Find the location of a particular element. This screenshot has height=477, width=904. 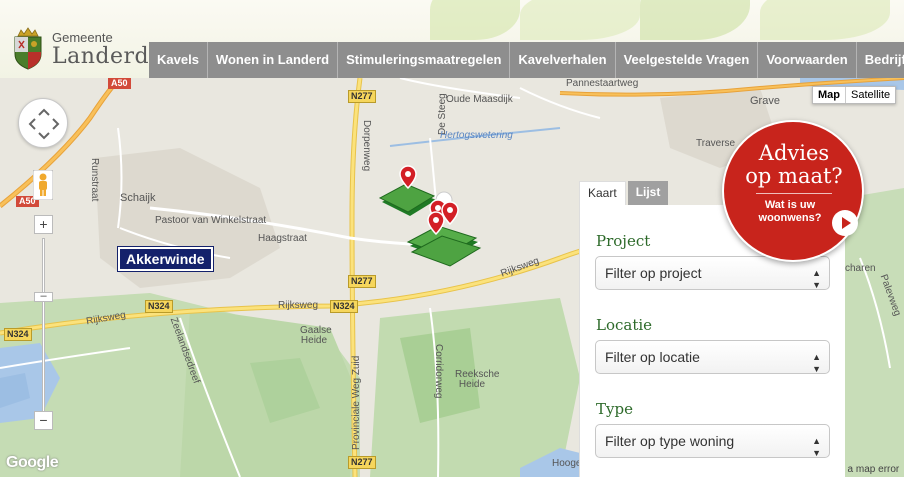

map-type-satellite-button: Satellite is located at coordinates (870, 95).